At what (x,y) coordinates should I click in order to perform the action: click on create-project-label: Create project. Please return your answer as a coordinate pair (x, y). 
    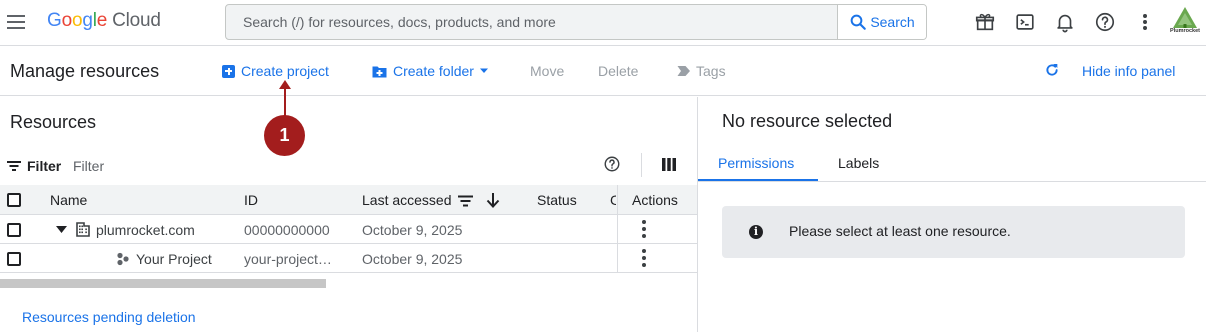
    Looking at the image, I should click on (285, 71).